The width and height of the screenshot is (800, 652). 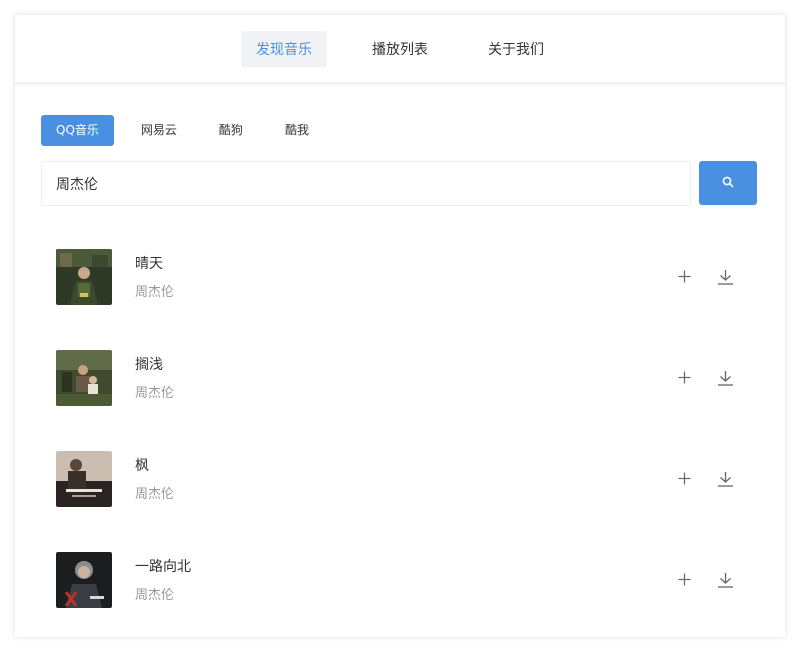 I want to click on song-title: 一路向北, so click(x=163, y=567).